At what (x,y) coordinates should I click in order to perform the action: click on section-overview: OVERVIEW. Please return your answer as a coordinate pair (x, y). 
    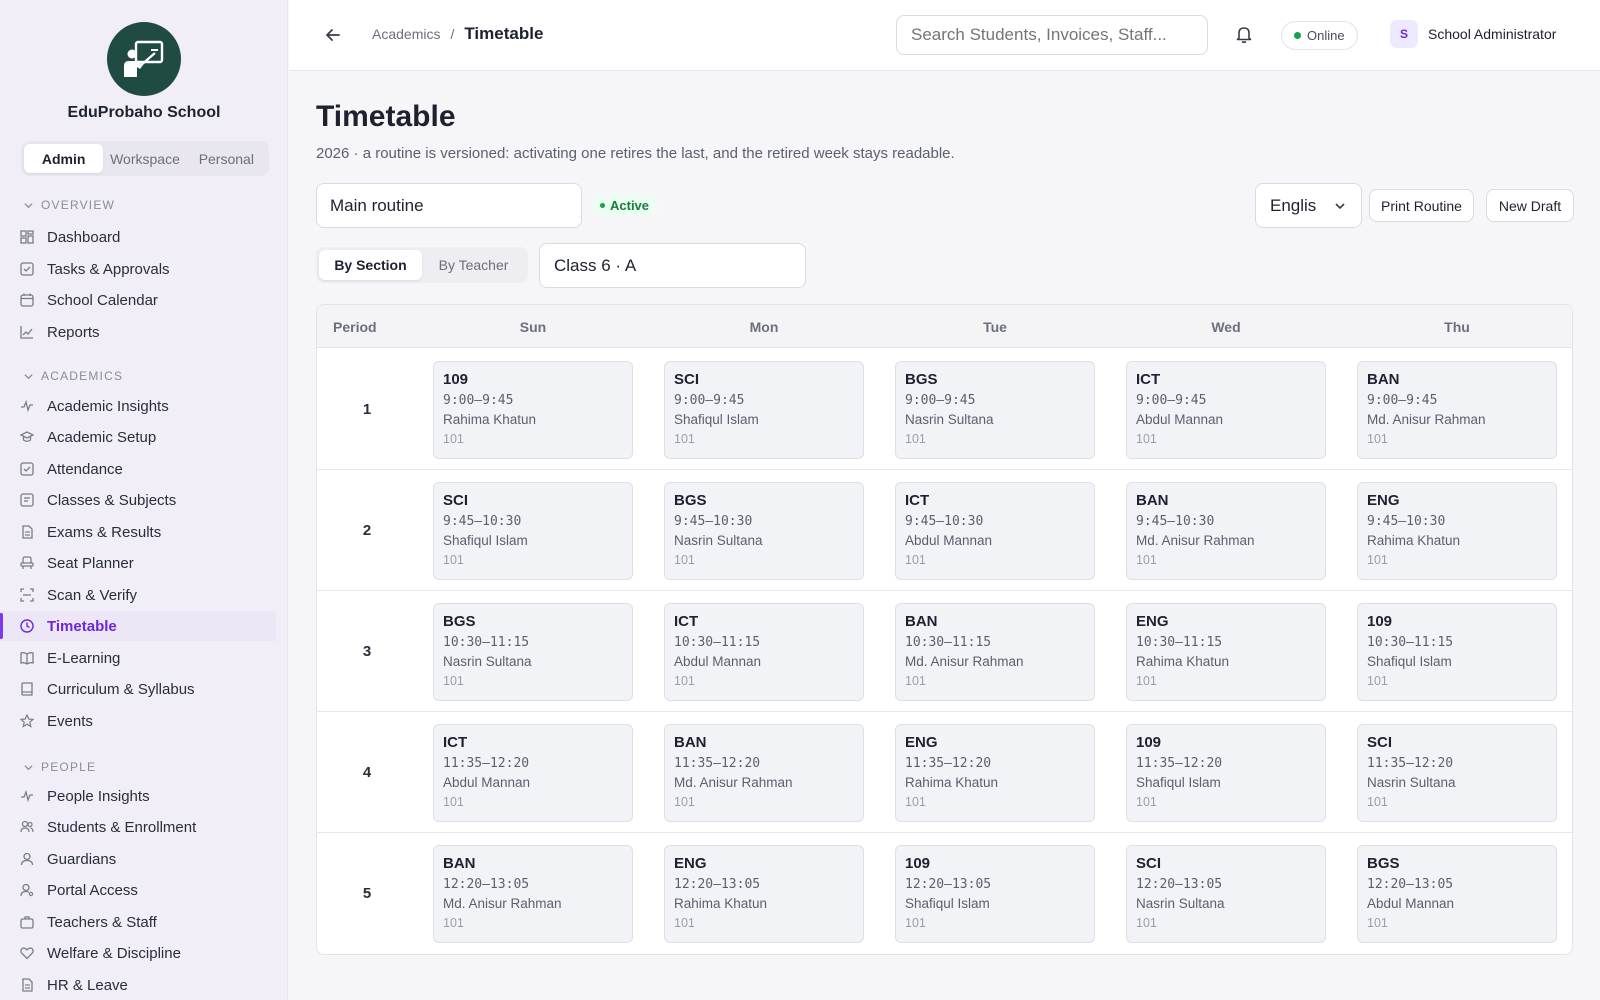
    Looking at the image, I should click on (69, 205).